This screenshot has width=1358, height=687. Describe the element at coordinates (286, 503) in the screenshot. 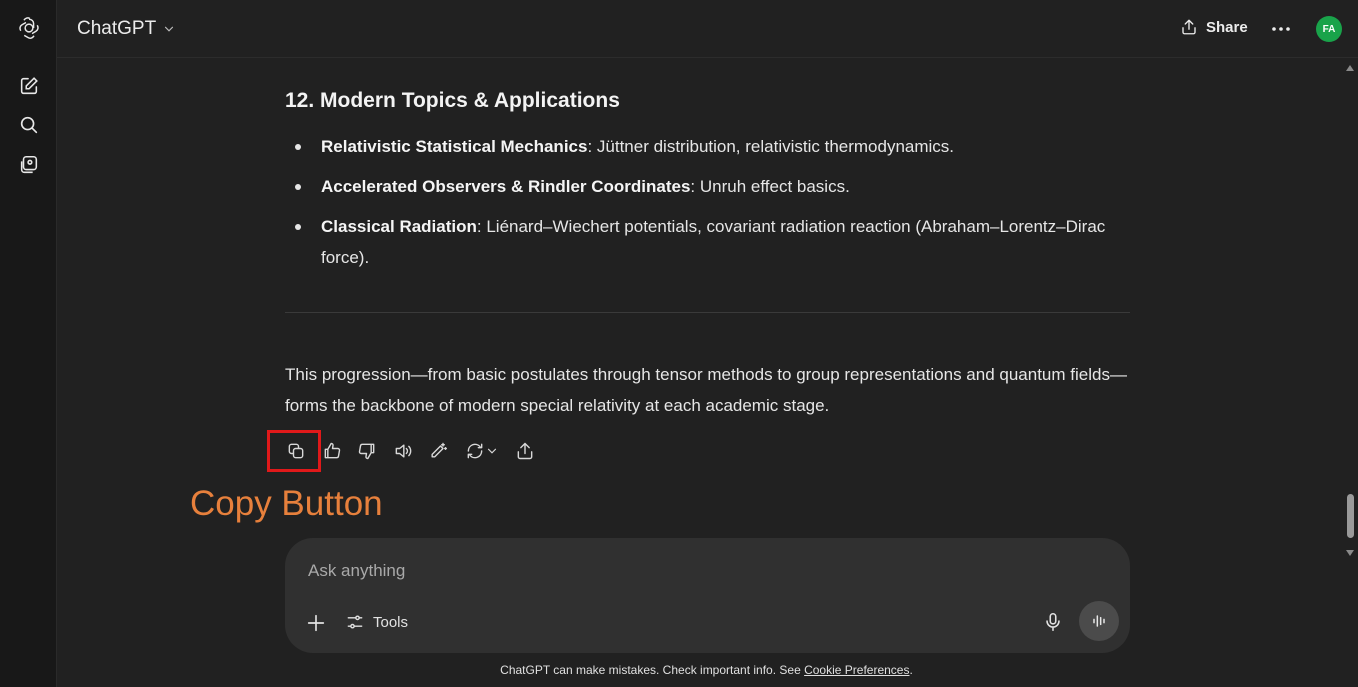

I see `annotation-label: Copy Button` at that location.